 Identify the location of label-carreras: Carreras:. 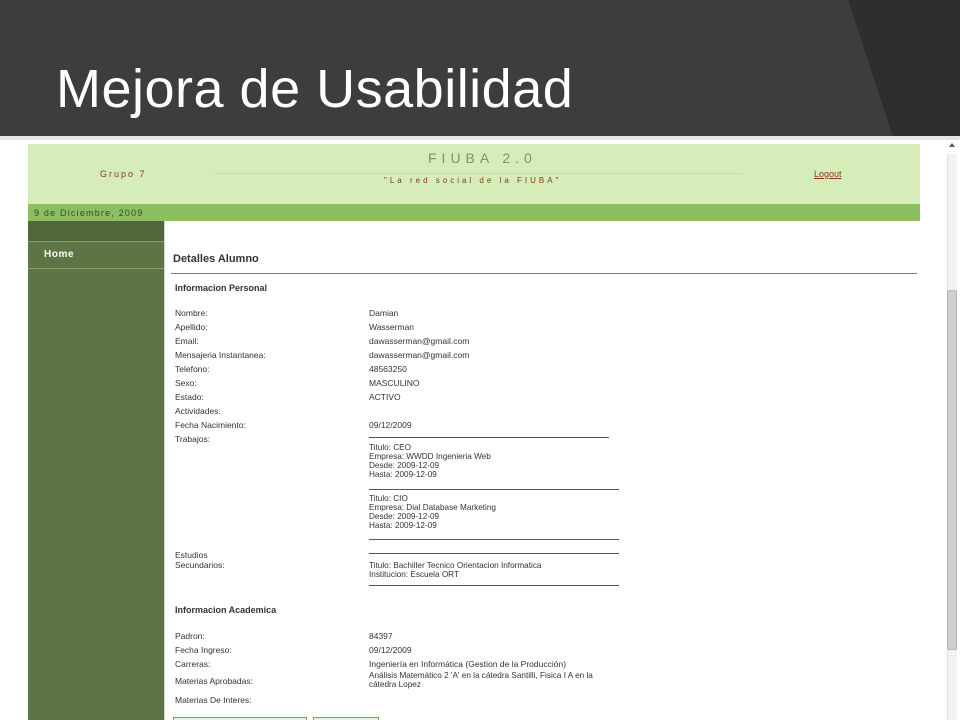
(193, 664).